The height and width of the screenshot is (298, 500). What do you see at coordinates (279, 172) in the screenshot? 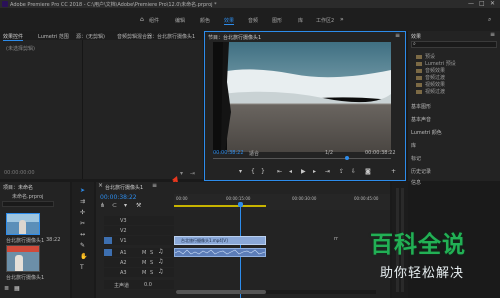
I see `goto-in-icon: ⇤` at bounding box center [279, 172].